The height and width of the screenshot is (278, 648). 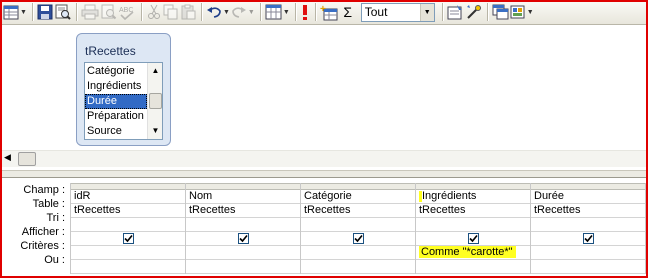 I want to click on field-list-scrollbar: ▲ ▼, so click(x=154, y=101).